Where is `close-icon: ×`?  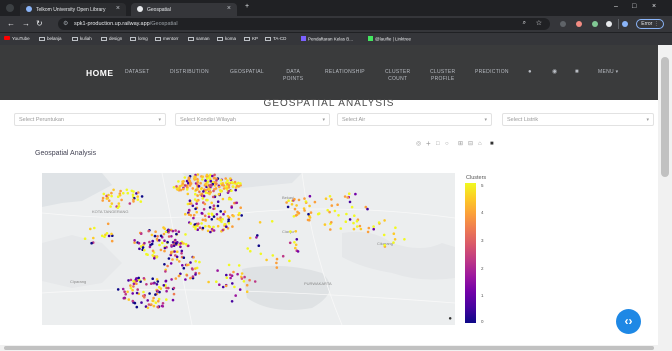
close-icon: × is located at coordinates (229, 8).